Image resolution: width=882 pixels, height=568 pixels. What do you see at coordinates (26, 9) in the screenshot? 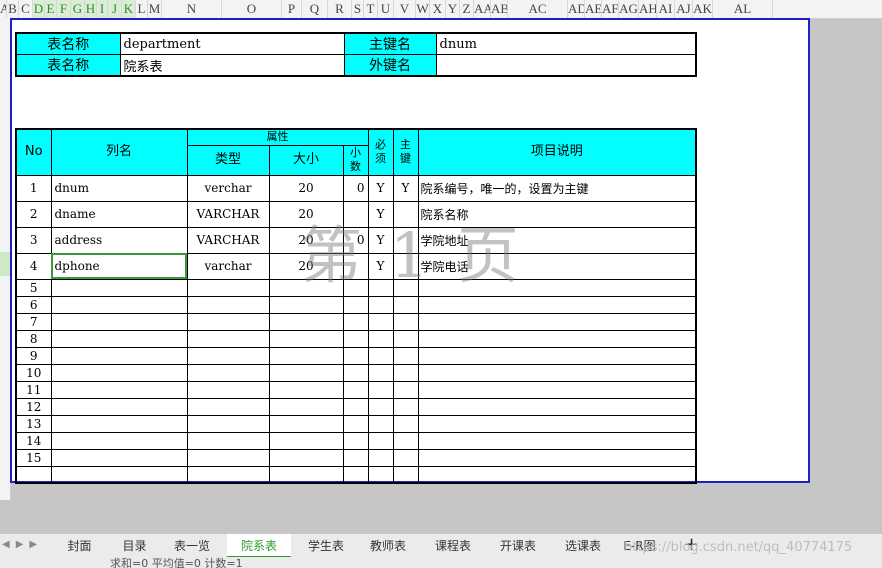
I see `column-header-c: C` at bounding box center [26, 9].